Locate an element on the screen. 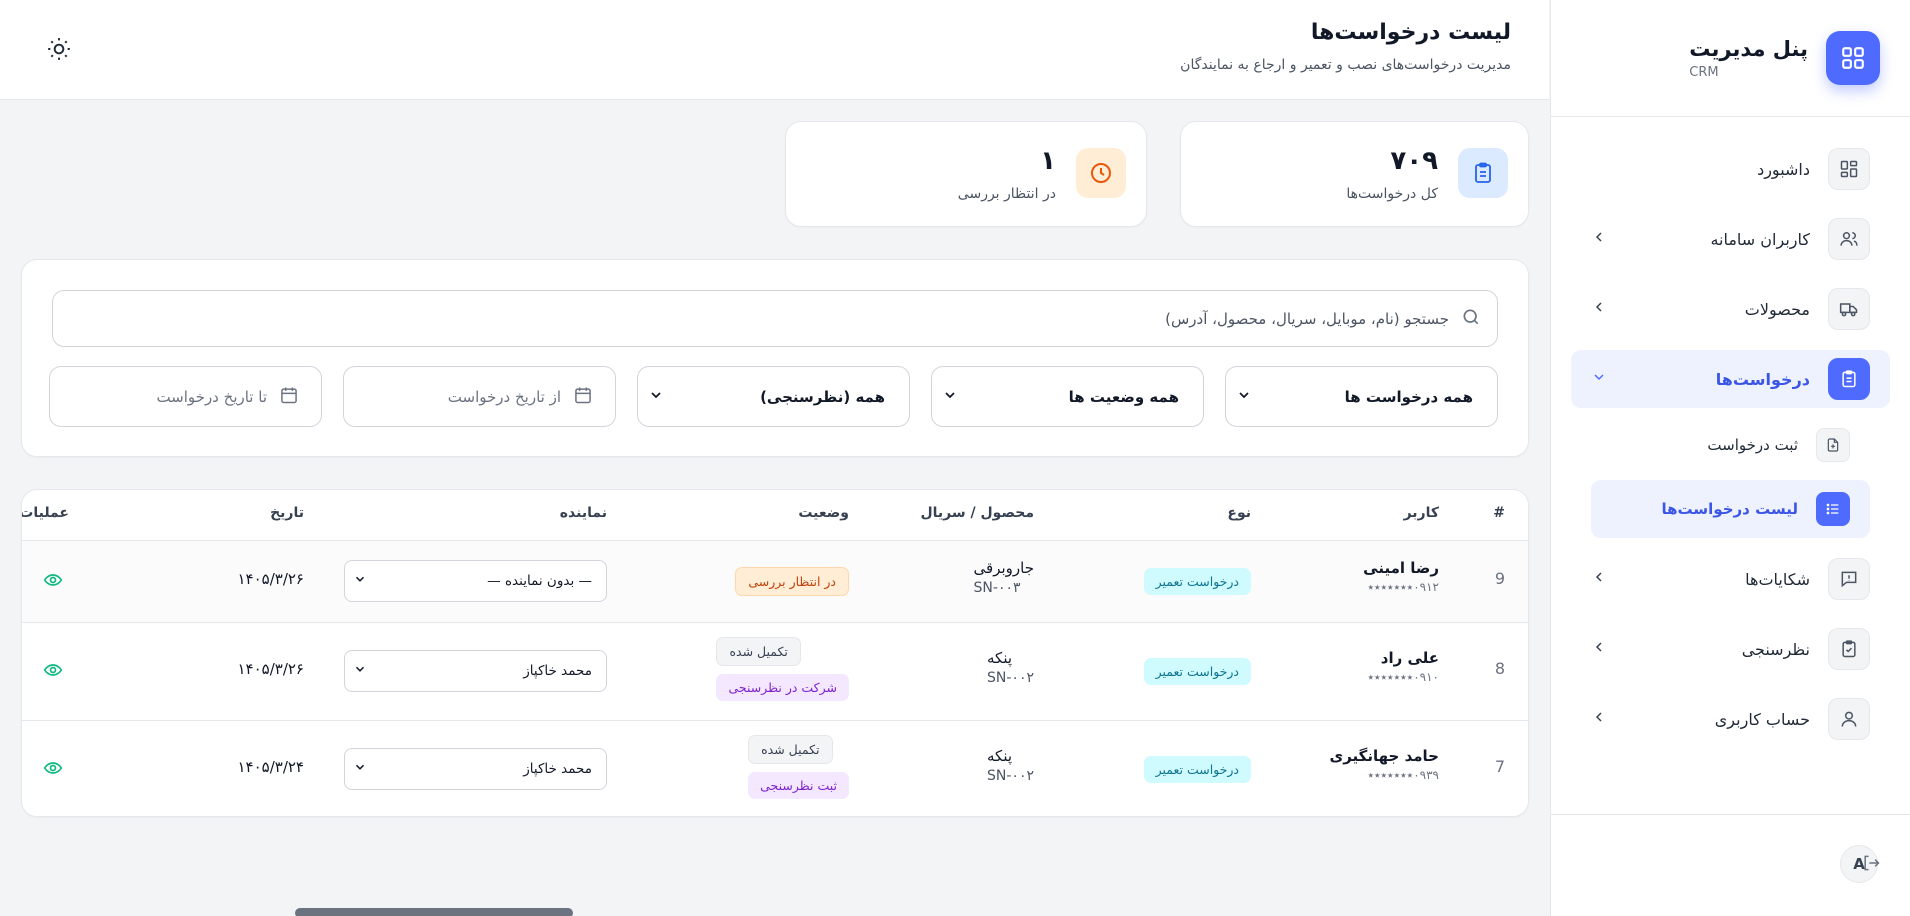  message-alert-icon is located at coordinates (1849, 579).